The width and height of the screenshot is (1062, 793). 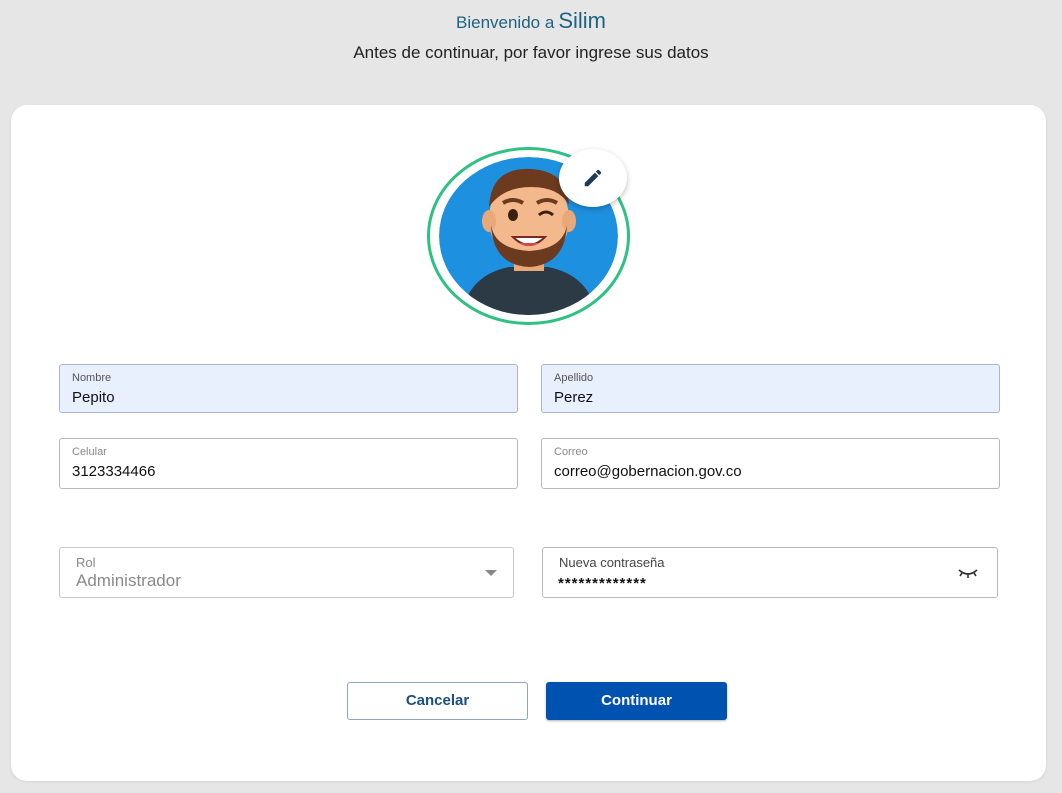 I want to click on apellido-value: Perez, so click(x=574, y=397).